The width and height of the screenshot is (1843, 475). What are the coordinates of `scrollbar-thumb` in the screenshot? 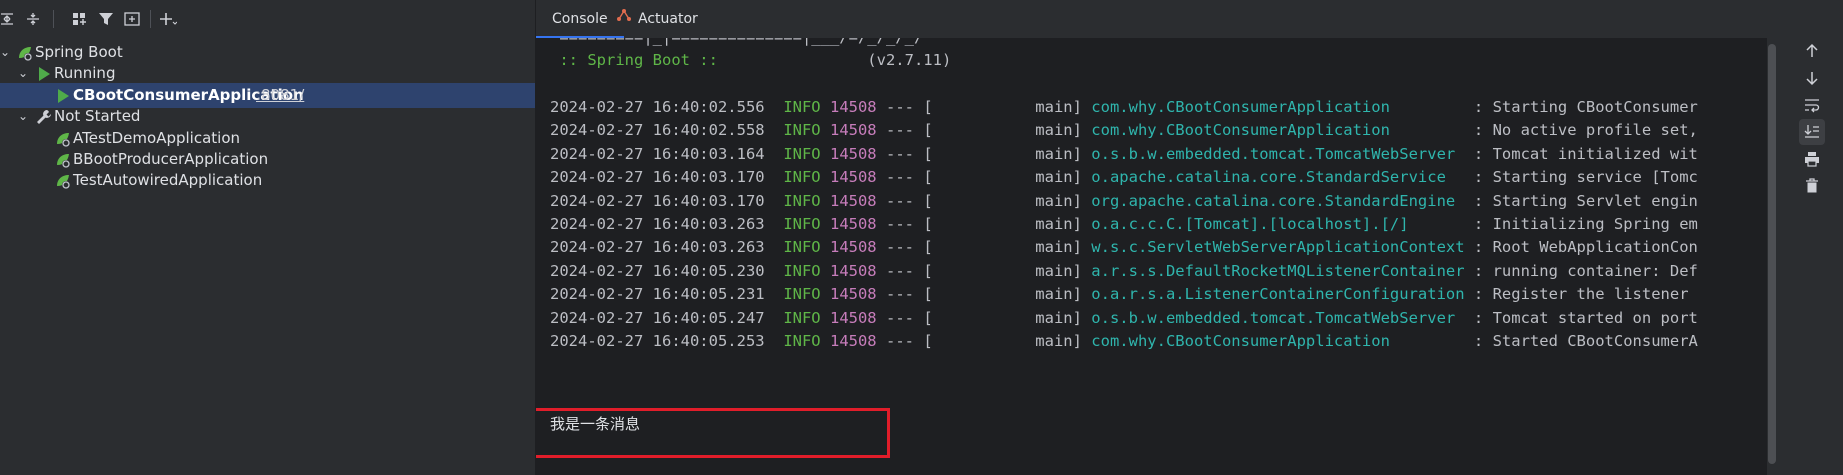 It's located at (1772, 254).